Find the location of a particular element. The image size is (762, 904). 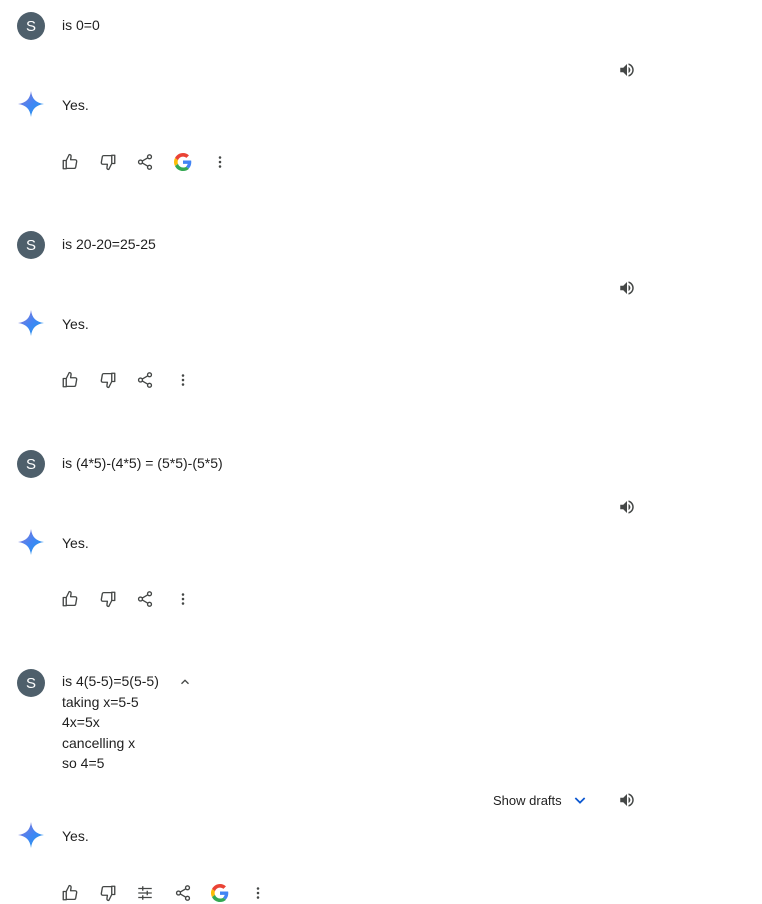

user-prompt: is 0=0 is located at coordinates (81, 25).